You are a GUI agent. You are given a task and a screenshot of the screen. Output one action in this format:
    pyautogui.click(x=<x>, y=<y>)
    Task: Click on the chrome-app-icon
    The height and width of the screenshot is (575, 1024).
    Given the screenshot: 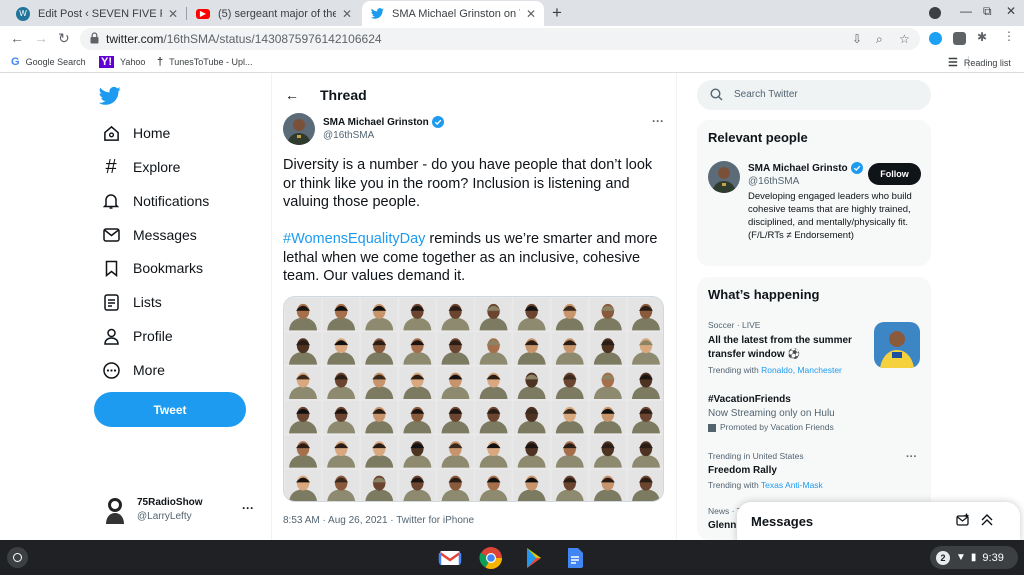 What is the action you would take?
    pyautogui.click(x=491, y=558)
    